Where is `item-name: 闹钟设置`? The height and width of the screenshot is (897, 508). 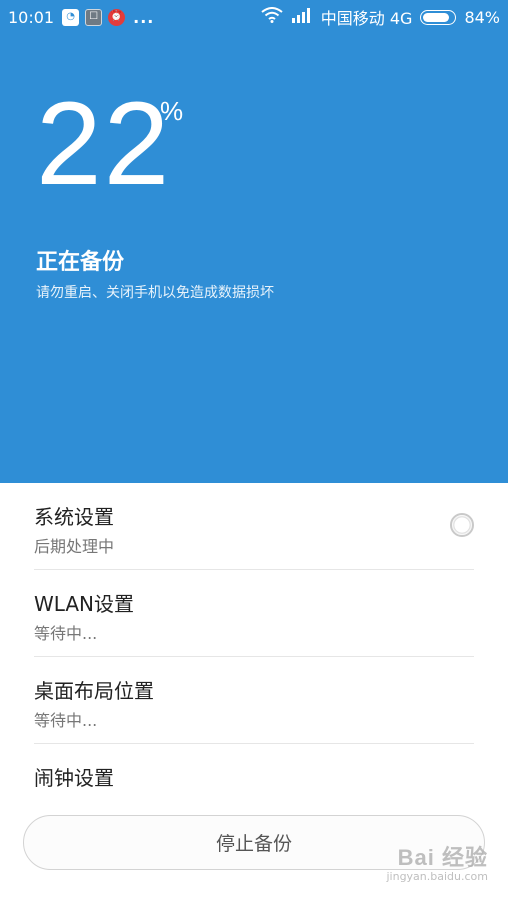 item-name: 闹钟设置 is located at coordinates (74, 778).